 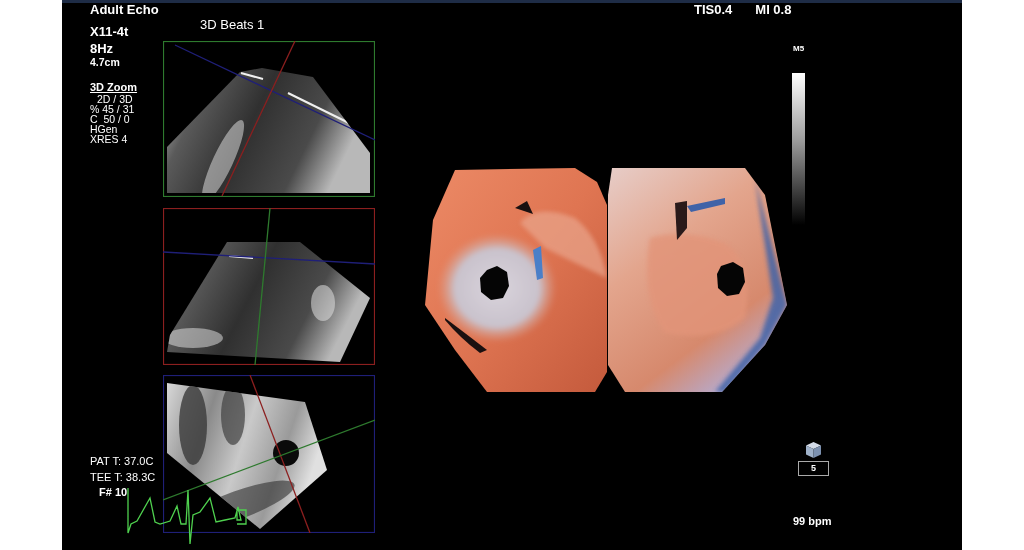 What do you see at coordinates (773, 10) in the screenshot?
I see `mi-readout: MI 0.8` at bounding box center [773, 10].